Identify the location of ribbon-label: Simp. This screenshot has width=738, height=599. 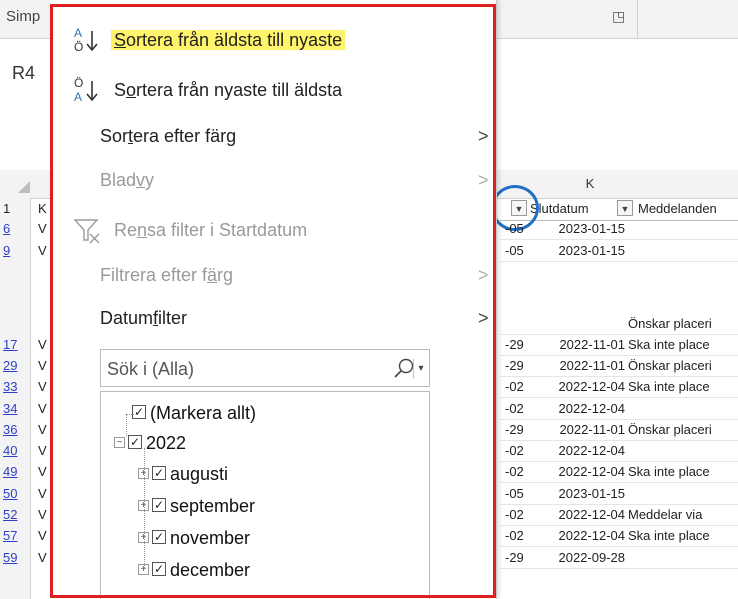
(23, 16).